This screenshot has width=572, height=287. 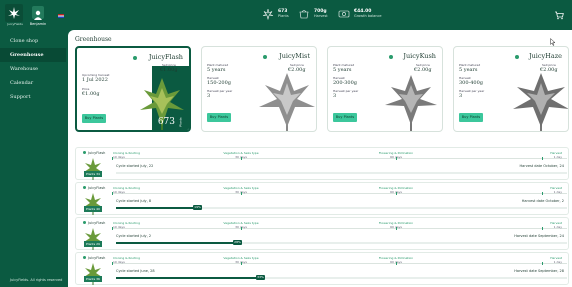 What do you see at coordinates (93, 244) in the screenshot?
I see `plants-count-badge: Plants 29` at bounding box center [93, 244].